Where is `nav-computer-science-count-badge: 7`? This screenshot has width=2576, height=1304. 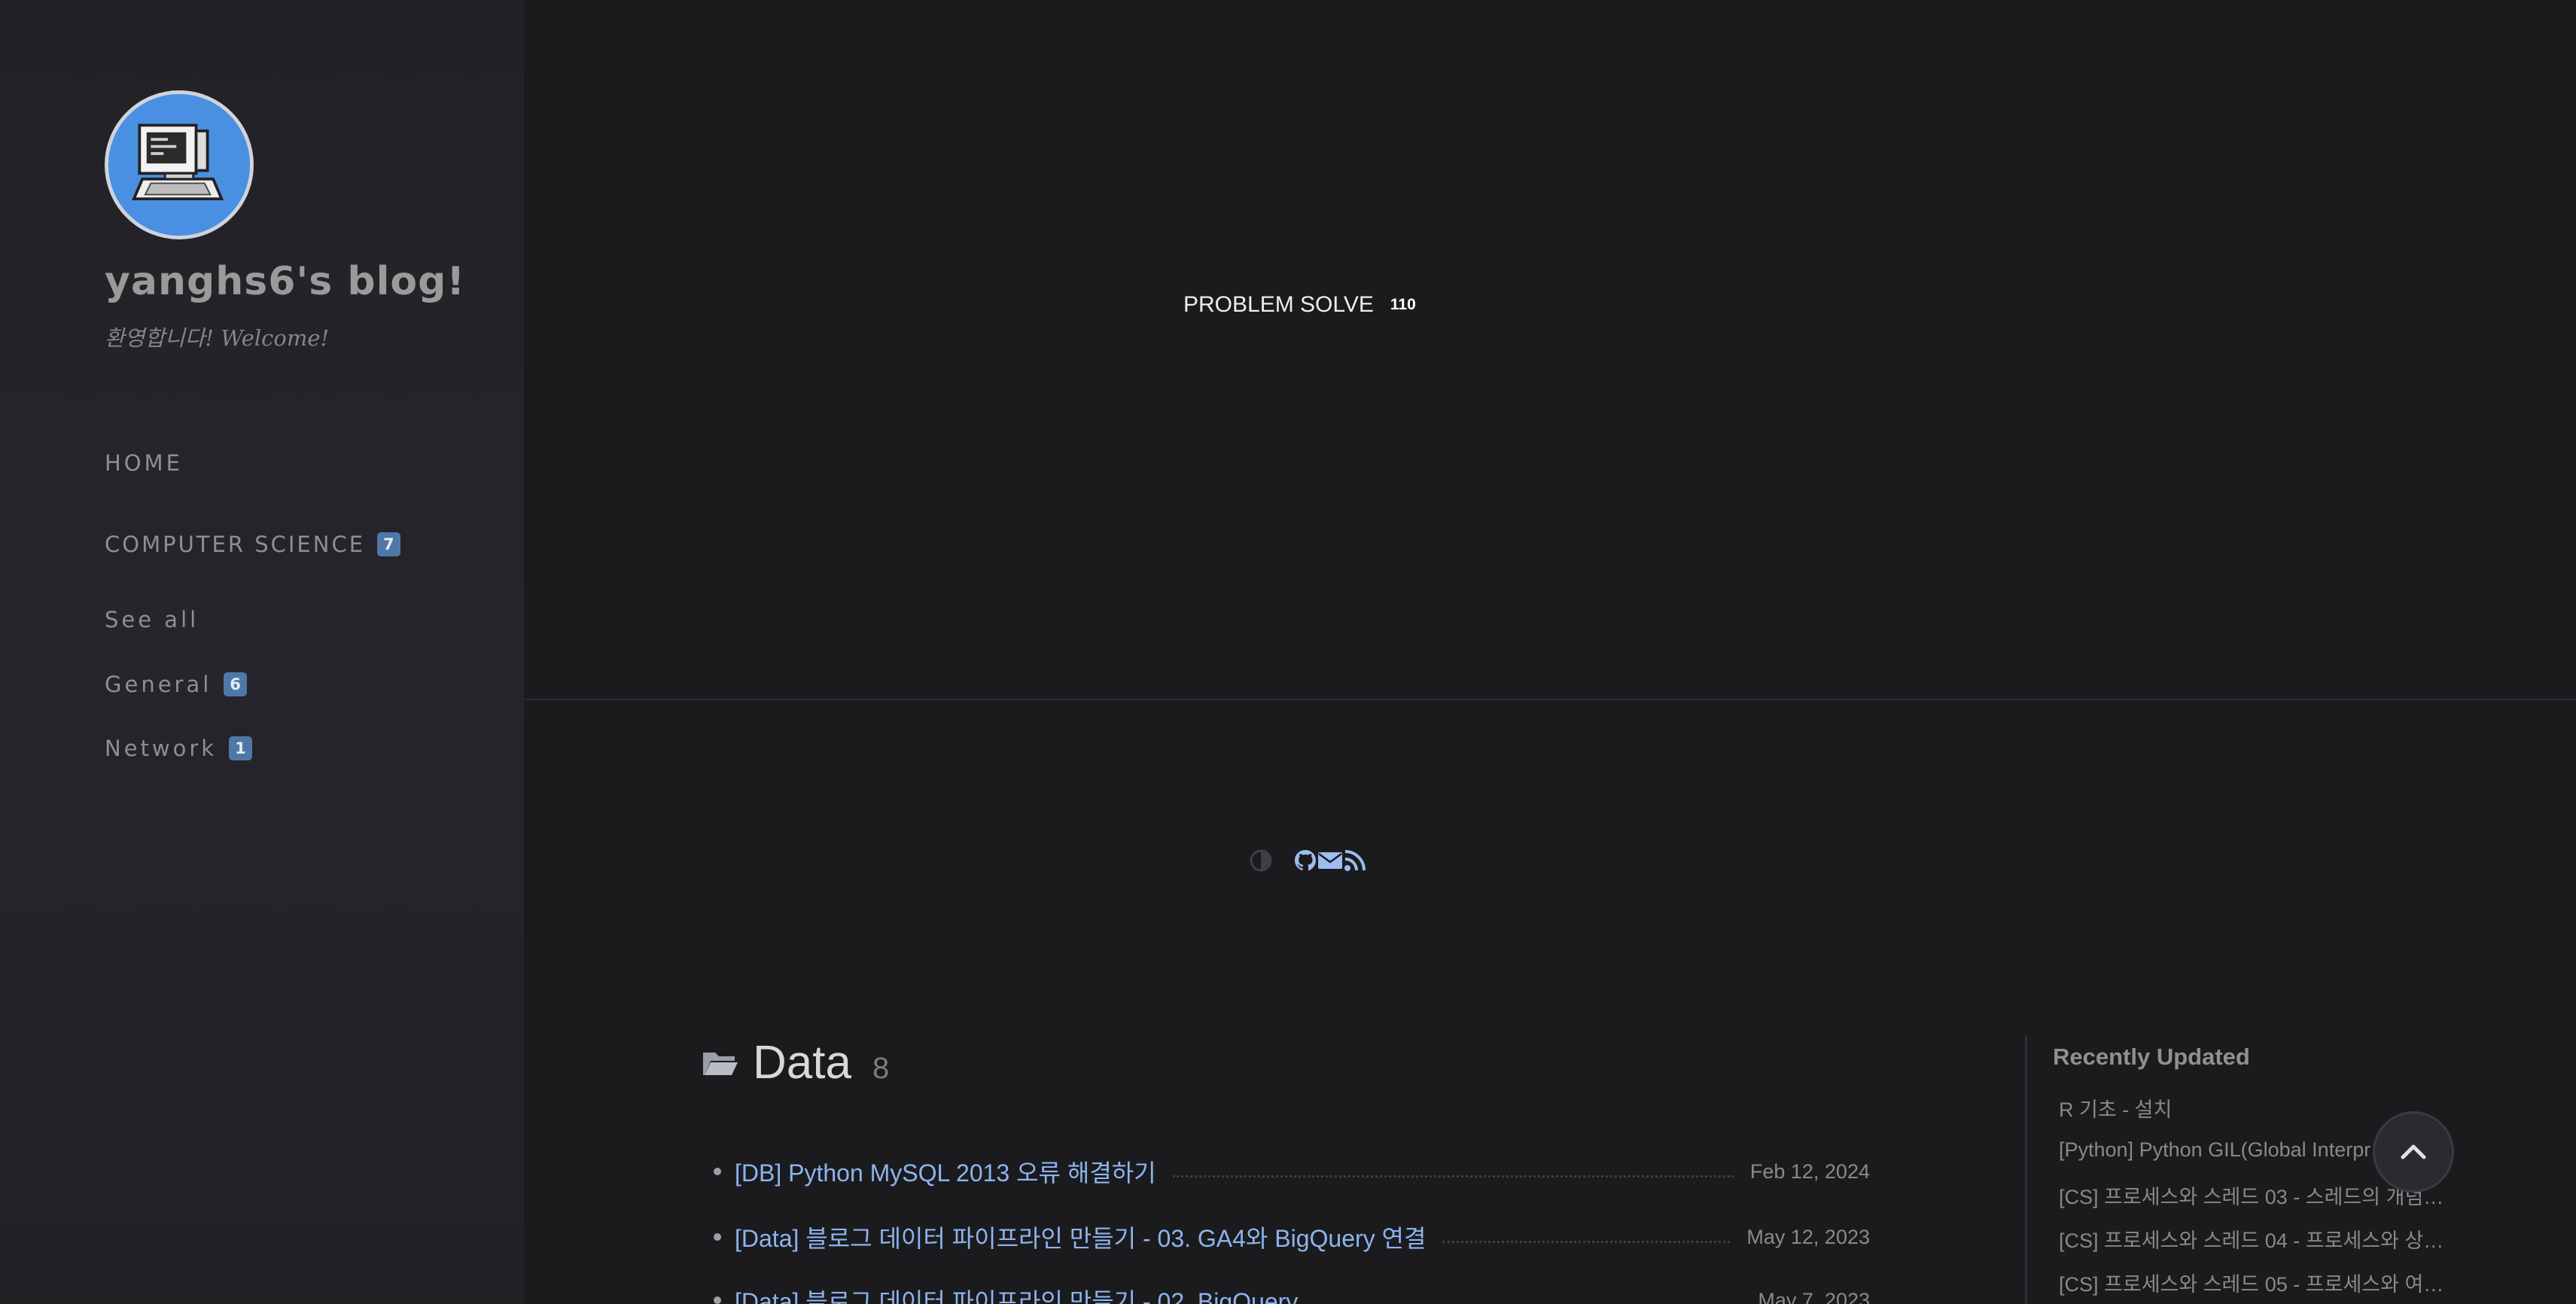
nav-computer-science-count-badge: 7 is located at coordinates (389, 544).